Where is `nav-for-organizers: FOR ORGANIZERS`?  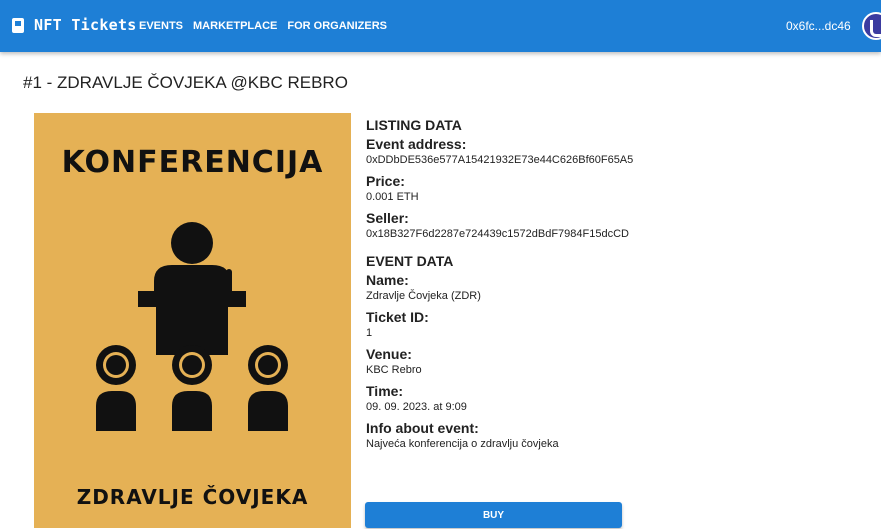
nav-for-organizers: FOR ORGANIZERS is located at coordinates (337, 26).